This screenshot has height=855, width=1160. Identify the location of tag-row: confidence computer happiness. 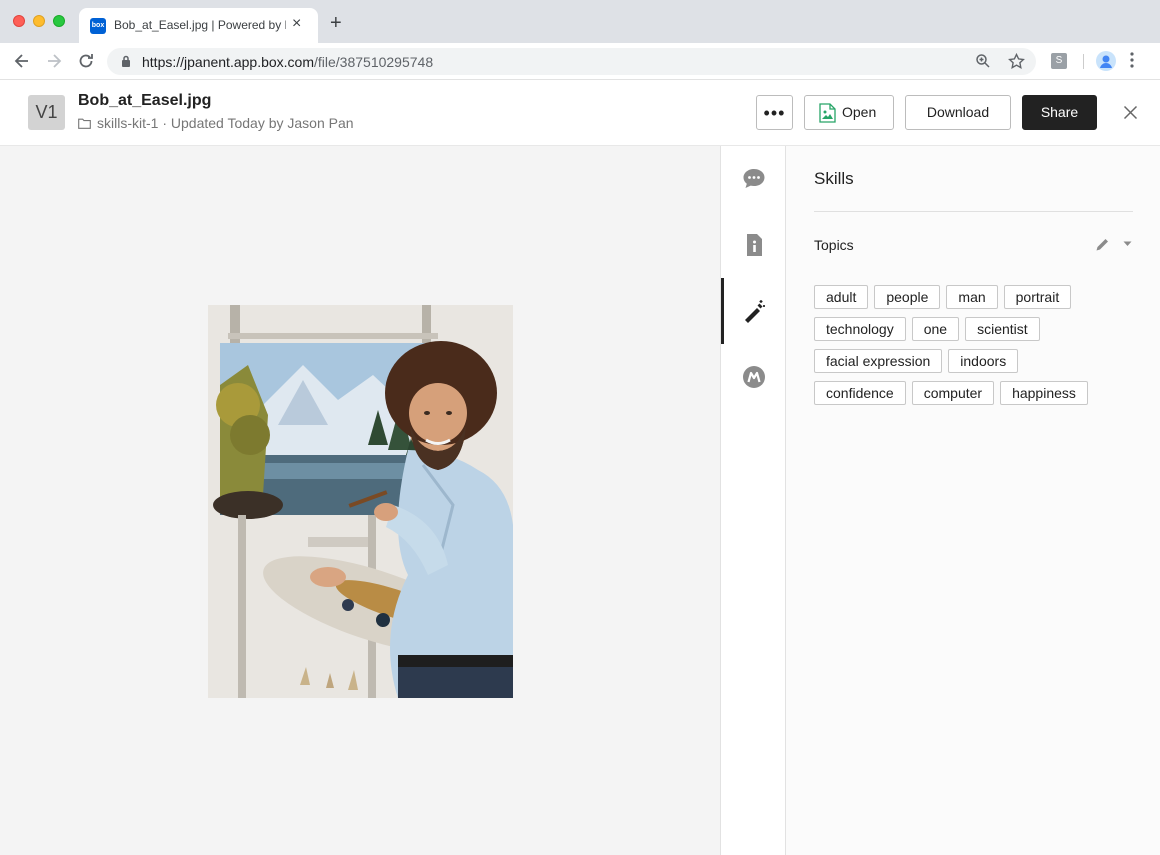
(974, 393).